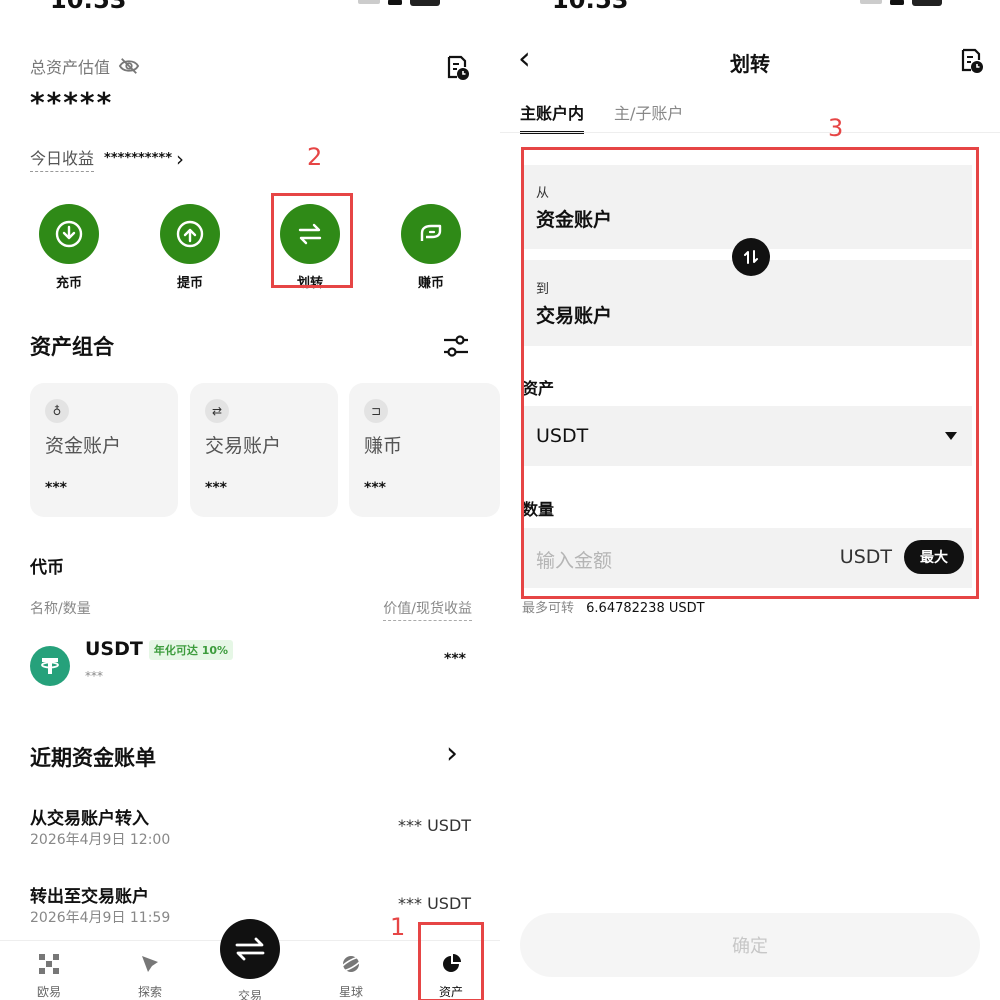 The width and height of the screenshot is (1000, 1000). Describe the element at coordinates (217, 411) in the screenshot. I see `swap-icon: ⇄` at that location.